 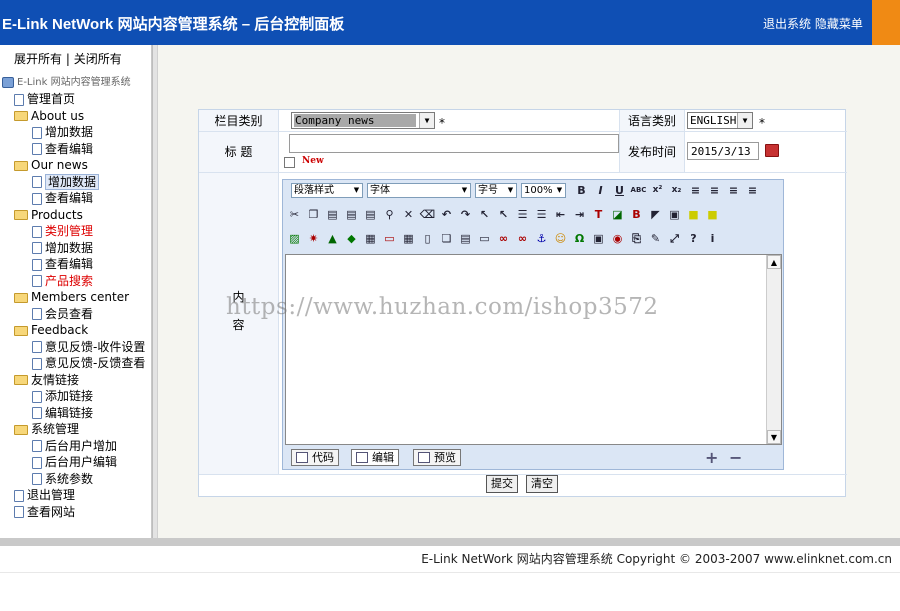 I want to click on category-select: Company news ▼, so click(x=363, y=120).